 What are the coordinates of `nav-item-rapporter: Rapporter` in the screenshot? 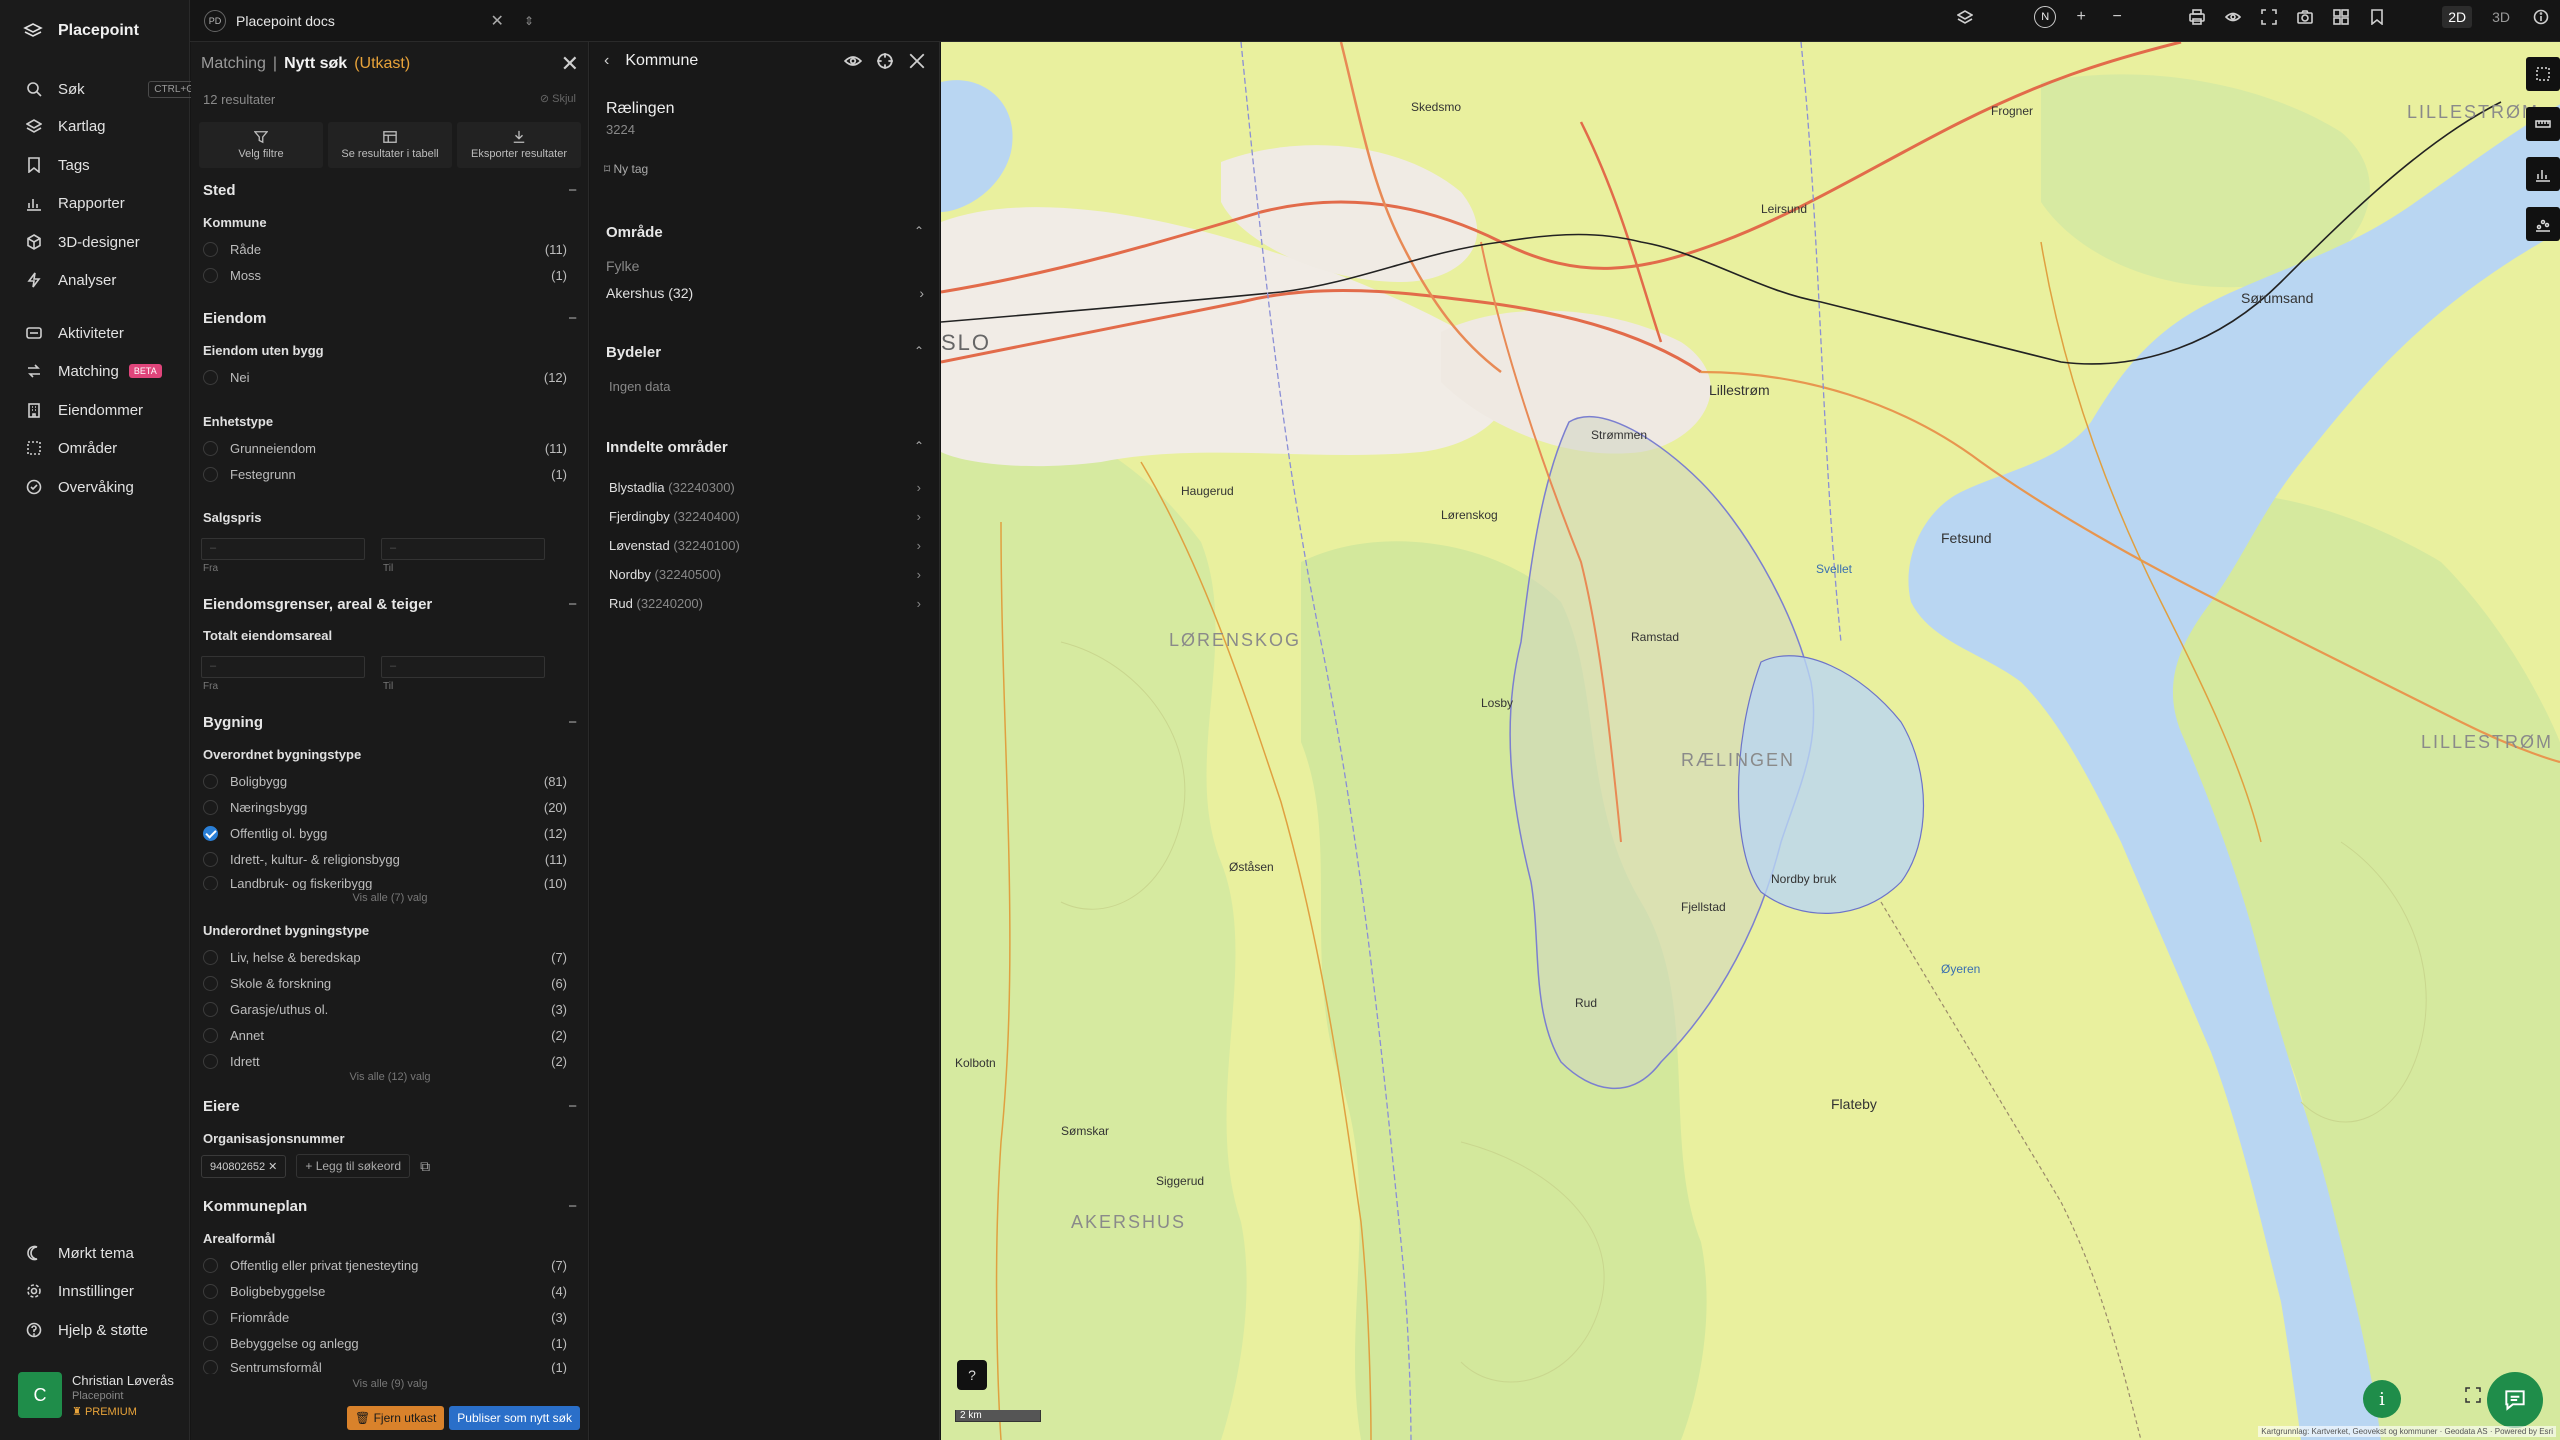 It's located at (101, 203).